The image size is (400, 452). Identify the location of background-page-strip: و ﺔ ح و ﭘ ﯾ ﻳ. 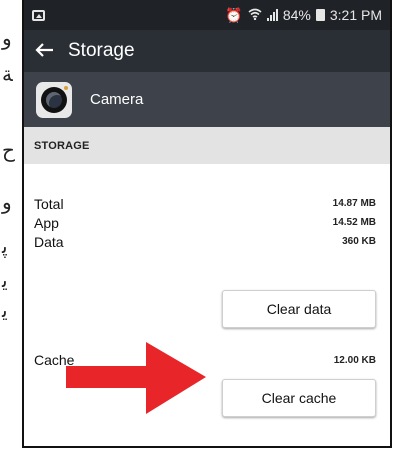
(12, 226).